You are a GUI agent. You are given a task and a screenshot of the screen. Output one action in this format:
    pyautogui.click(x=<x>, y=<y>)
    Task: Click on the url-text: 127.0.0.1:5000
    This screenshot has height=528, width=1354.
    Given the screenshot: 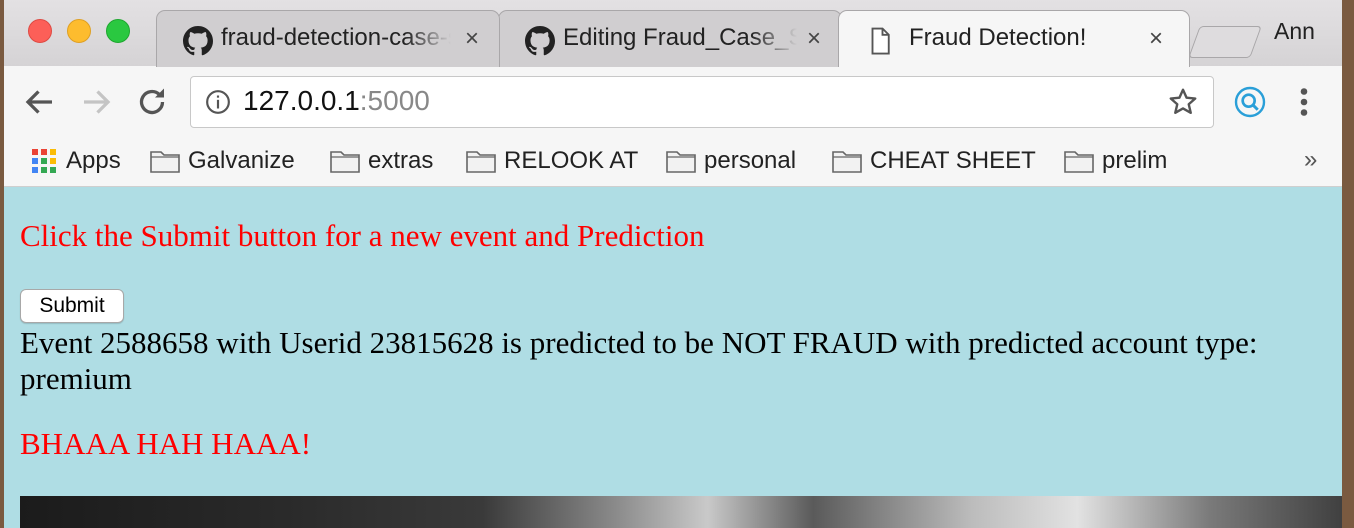 What is the action you would take?
    pyautogui.click(x=336, y=101)
    